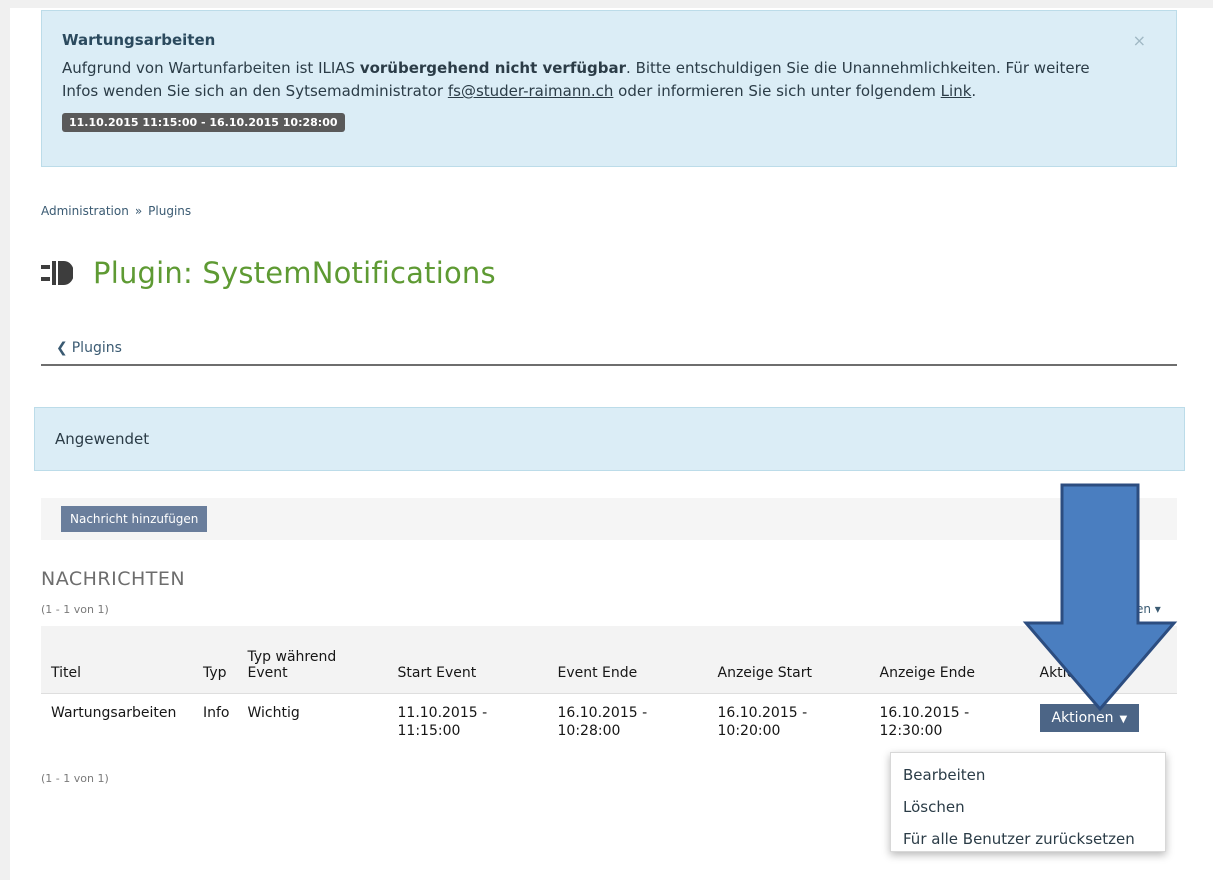 The width and height of the screenshot is (1213, 880). Describe the element at coordinates (1028, 775) in the screenshot. I see `menu-item-edit: Bearbeiten` at that location.